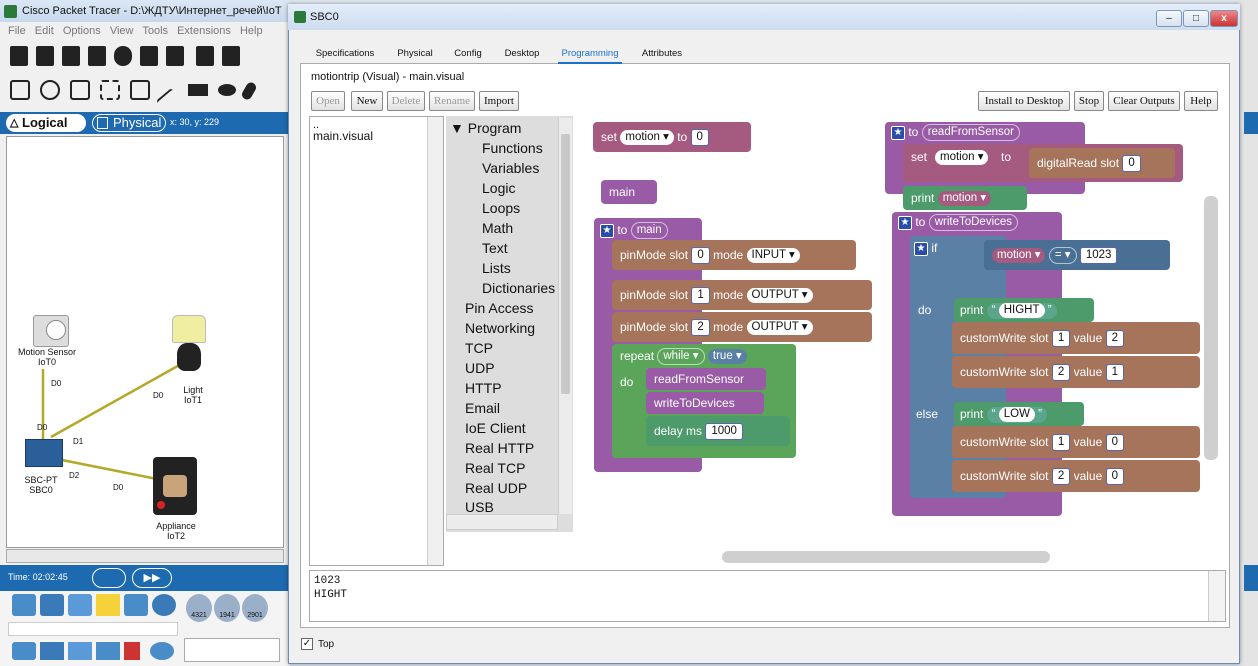 Image resolution: width=1258 pixels, height=666 pixels. Describe the element at coordinates (1115, 443) in the screenshot. I see `value-number: 0` at that location.